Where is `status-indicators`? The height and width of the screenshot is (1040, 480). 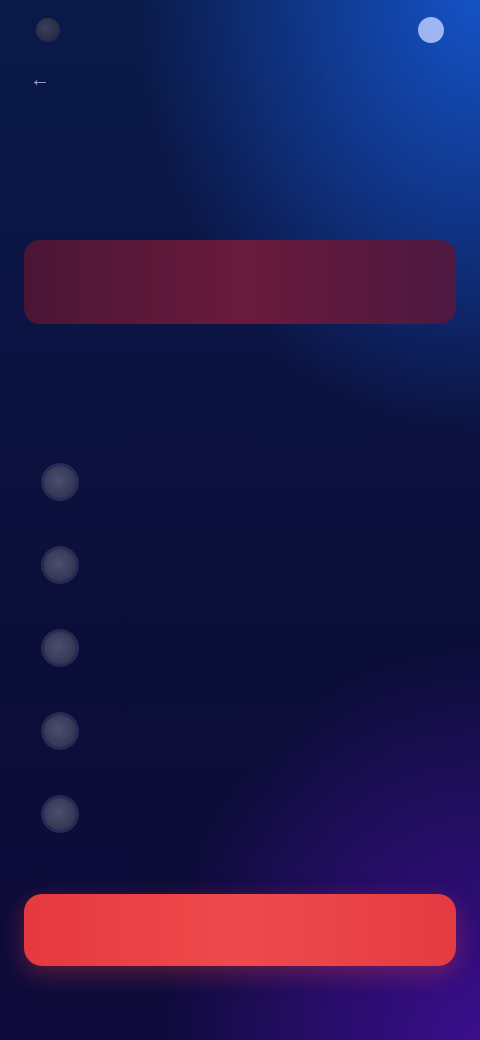
status-indicators is located at coordinates (426, 30).